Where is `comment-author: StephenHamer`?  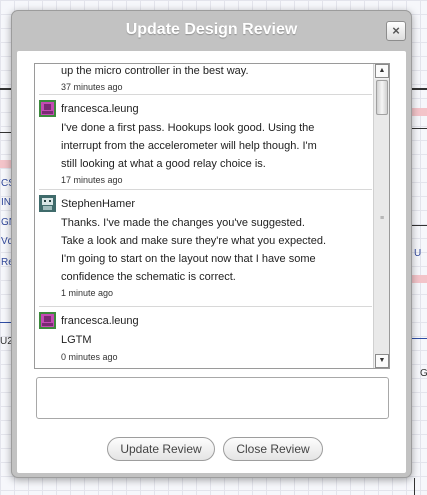
comment-author: StephenHamer is located at coordinates (98, 204).